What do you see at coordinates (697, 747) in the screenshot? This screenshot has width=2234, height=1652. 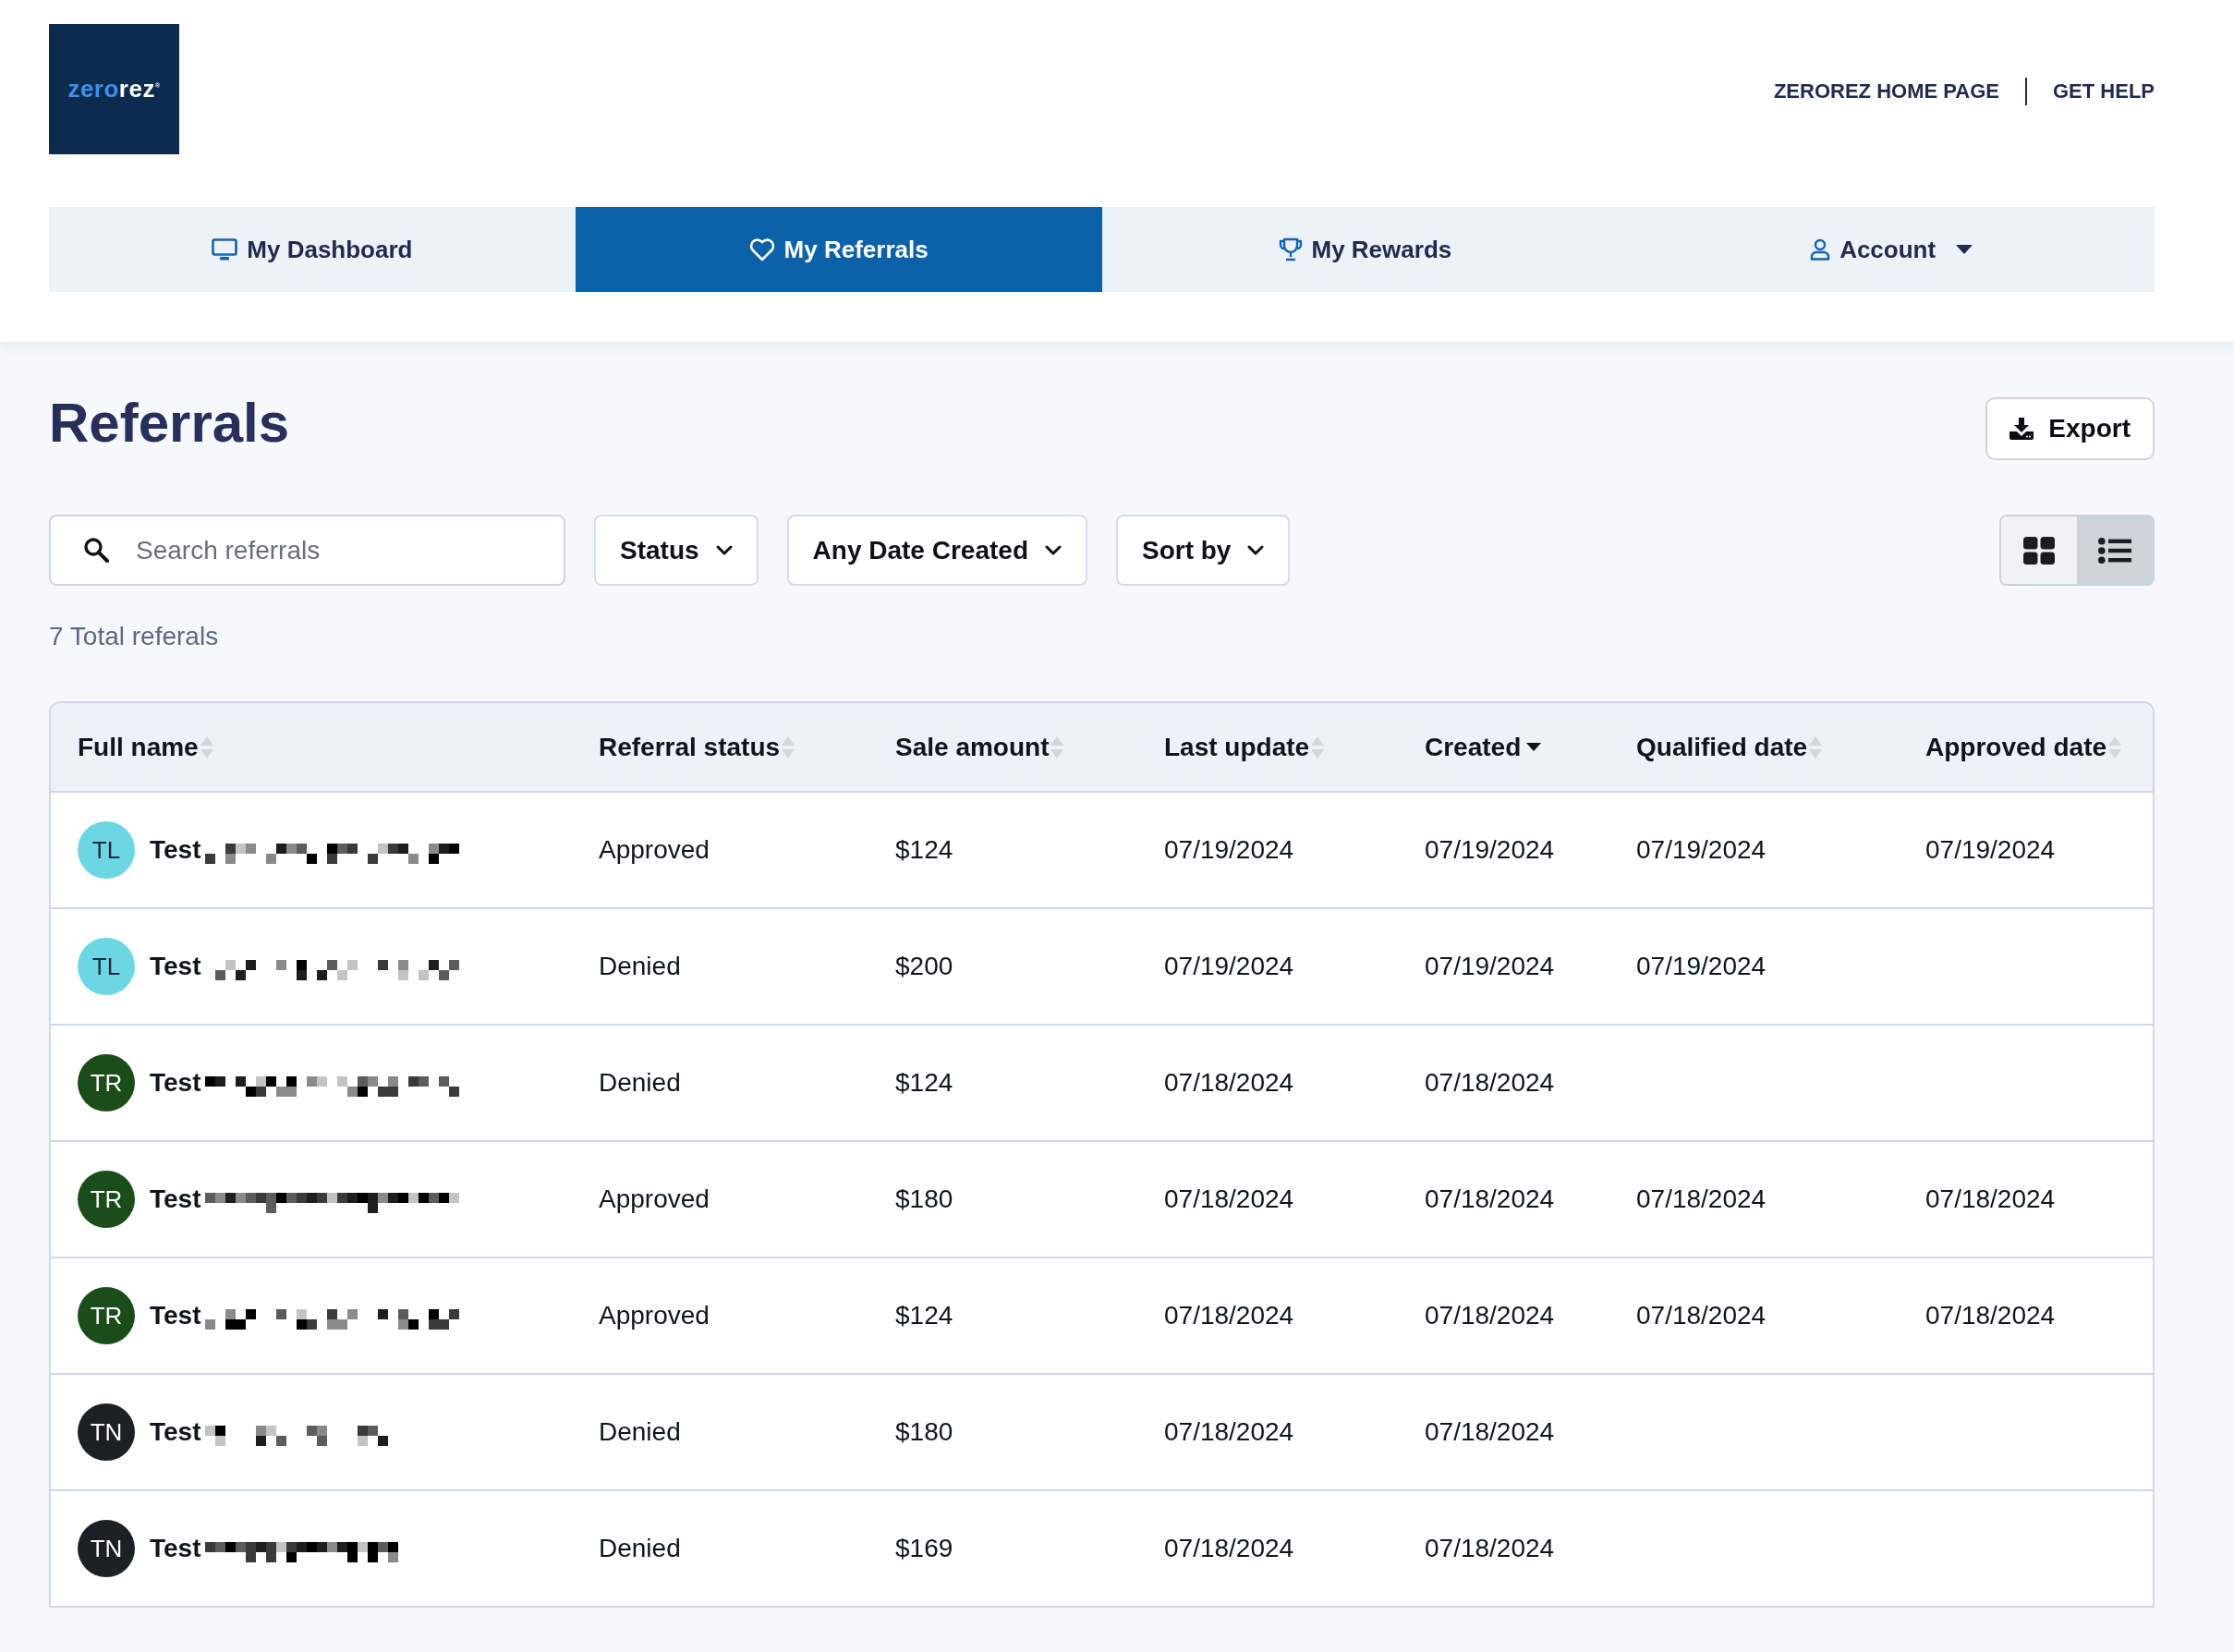 I see `column-header: Referral status` at bounding box center [697, 747].